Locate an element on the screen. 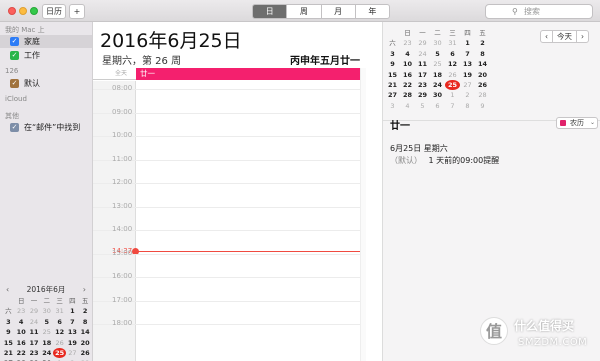 Image resolution: width=600 pixels, height=361 pixels. prev-month-icon: ‹ is located at coordinates (7, 290).